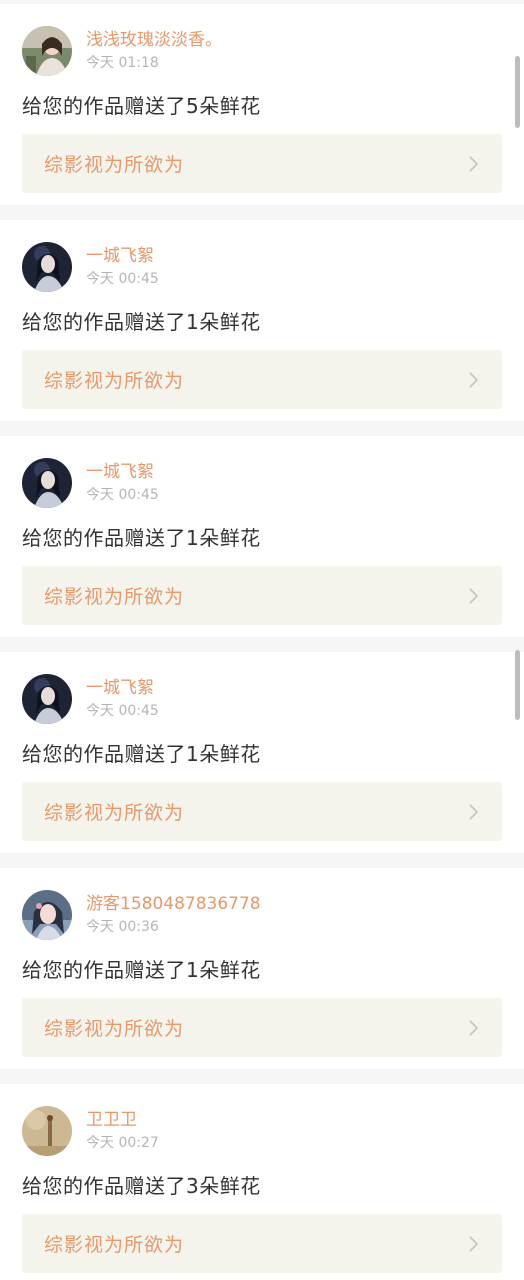 The height and width of the screenshot is (1280, 524). I want to click on gift-message: 给您的作品赠送了3朵鲜花, so click(141, 1186).